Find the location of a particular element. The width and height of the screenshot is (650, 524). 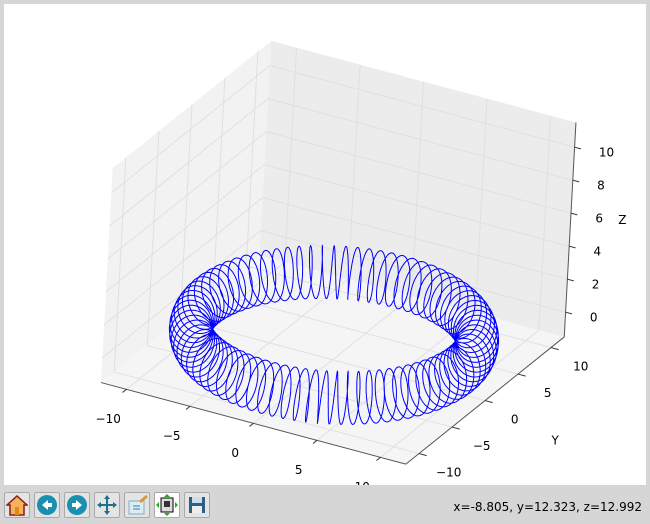

navigation-toolbar: x=-8.805, y=12.323, z=12.992 is located at coordinates (325, 505).